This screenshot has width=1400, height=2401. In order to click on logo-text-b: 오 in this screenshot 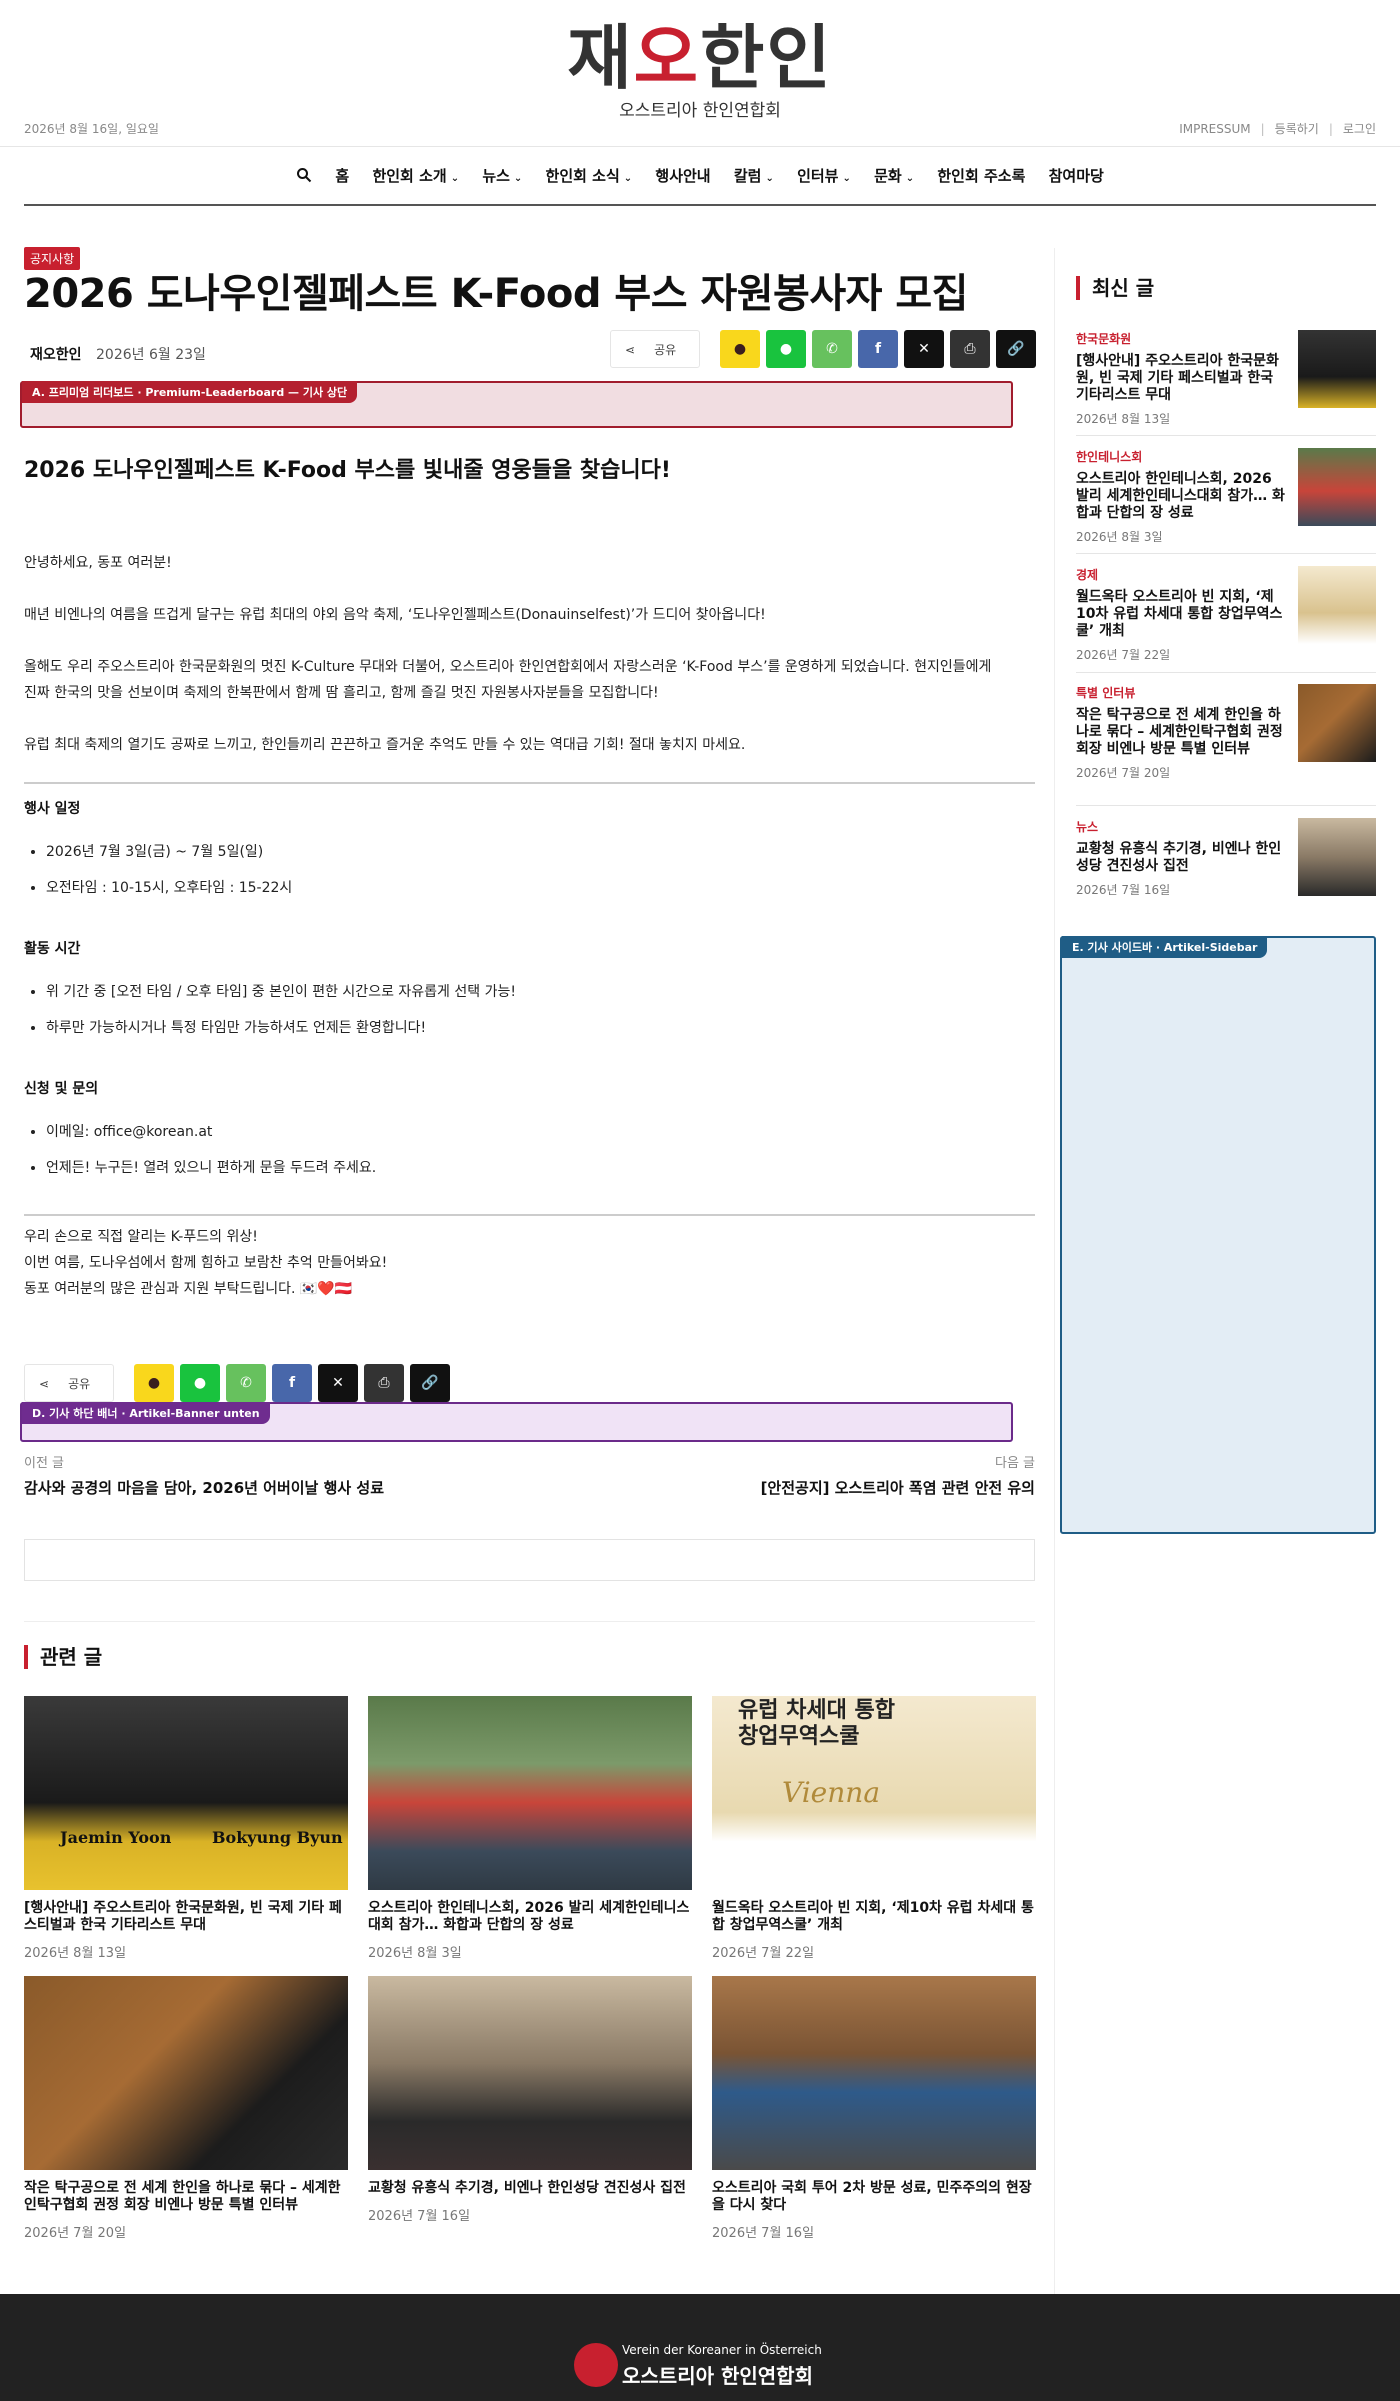, I will do `click(666, 57)`.